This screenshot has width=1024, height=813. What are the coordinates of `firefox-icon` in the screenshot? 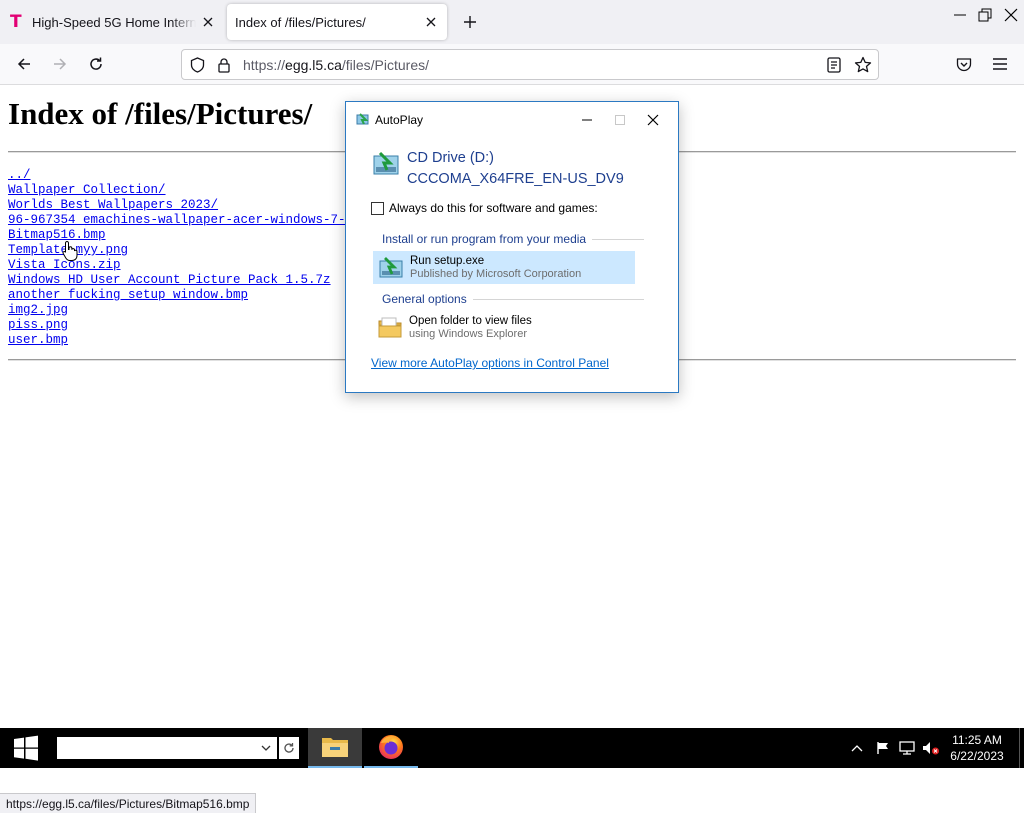 It's located at (391, 747).